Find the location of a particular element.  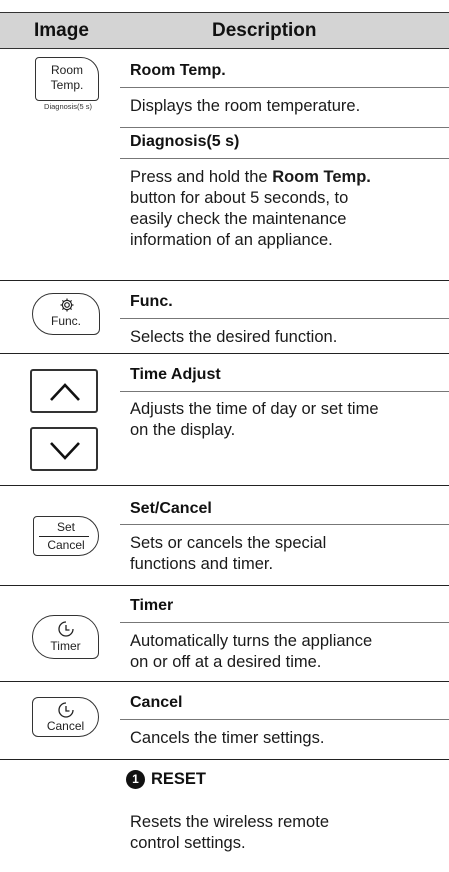

timer-button-label: Timer is located at coordinates (65, 646).